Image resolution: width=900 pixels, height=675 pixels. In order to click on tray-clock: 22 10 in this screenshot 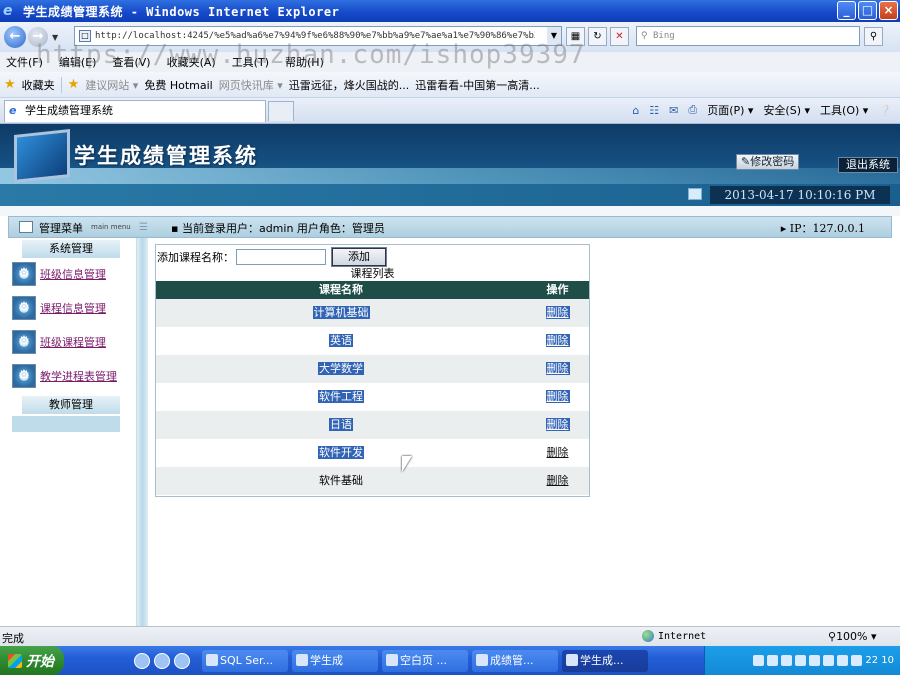, I will do `click(879, 660)`.